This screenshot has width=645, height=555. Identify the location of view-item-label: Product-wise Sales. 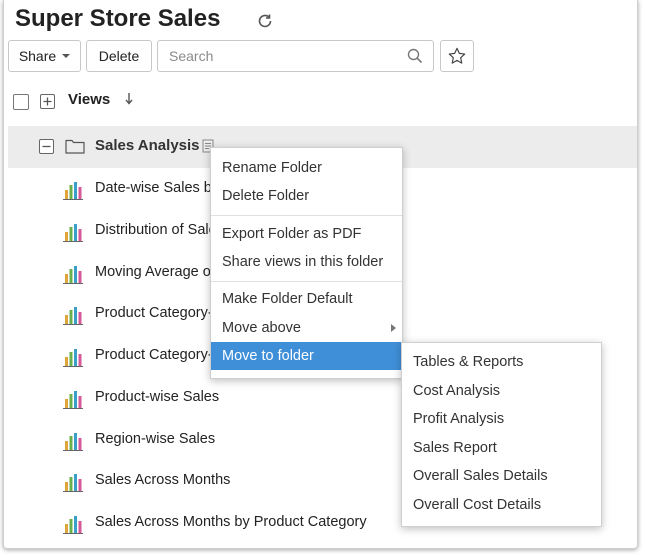
(157, 397).